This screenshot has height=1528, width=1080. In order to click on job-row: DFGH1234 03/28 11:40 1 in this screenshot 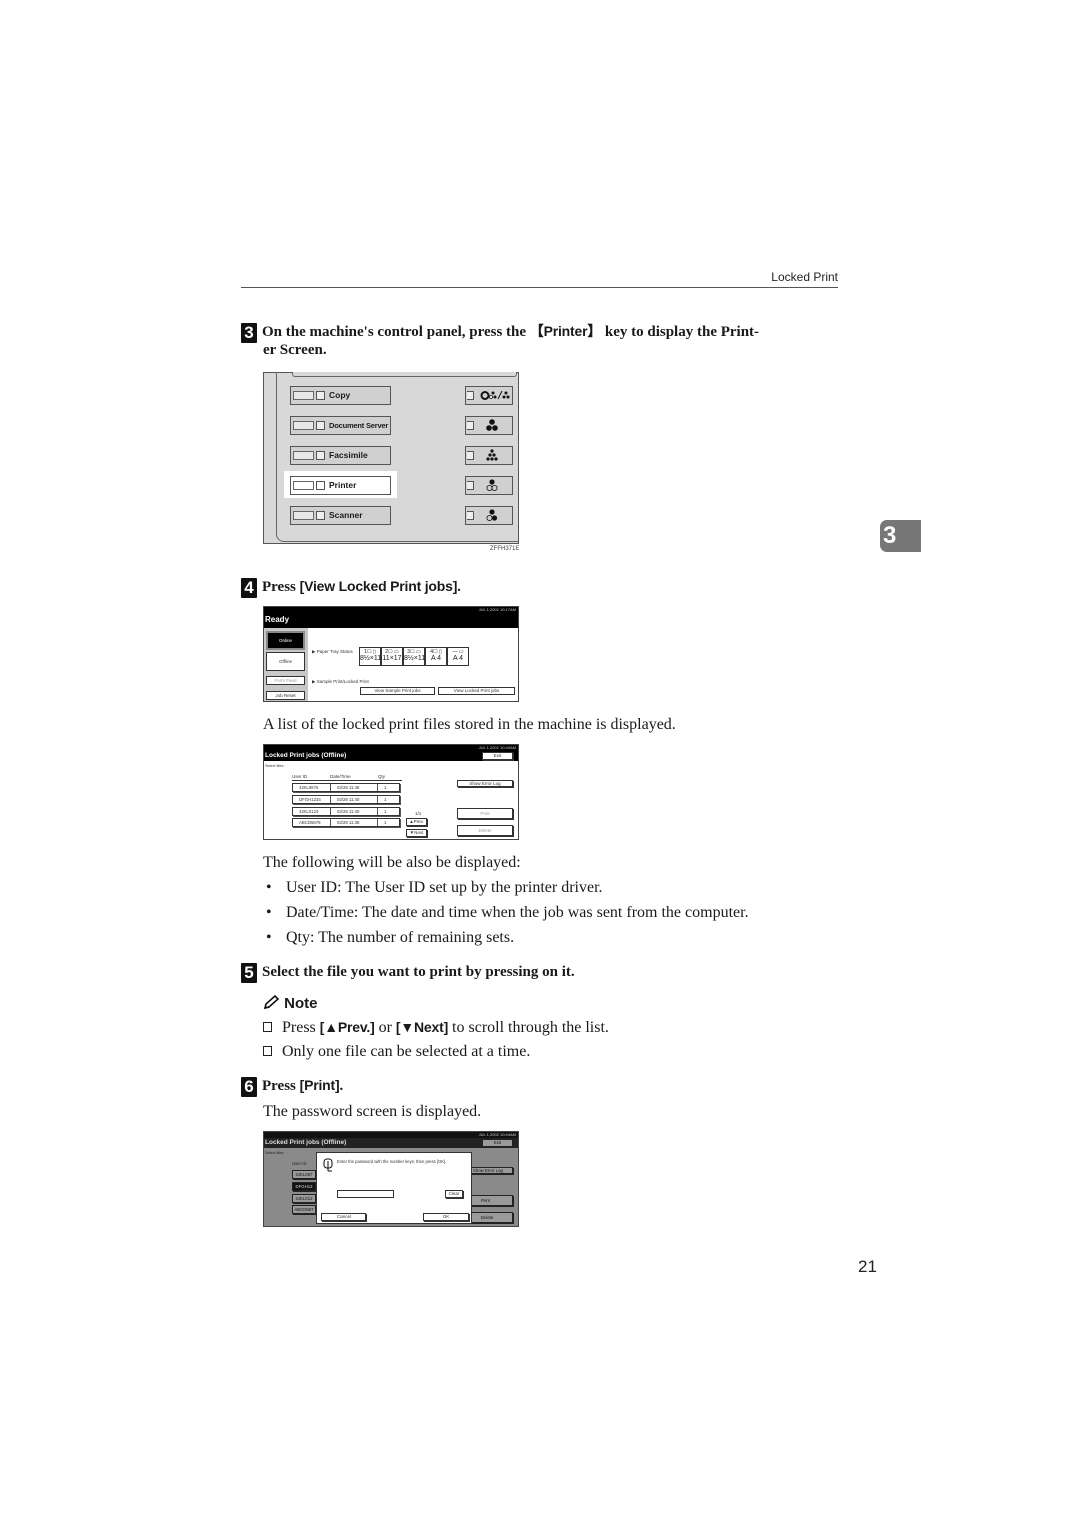, I will do `click(346, 799)`.